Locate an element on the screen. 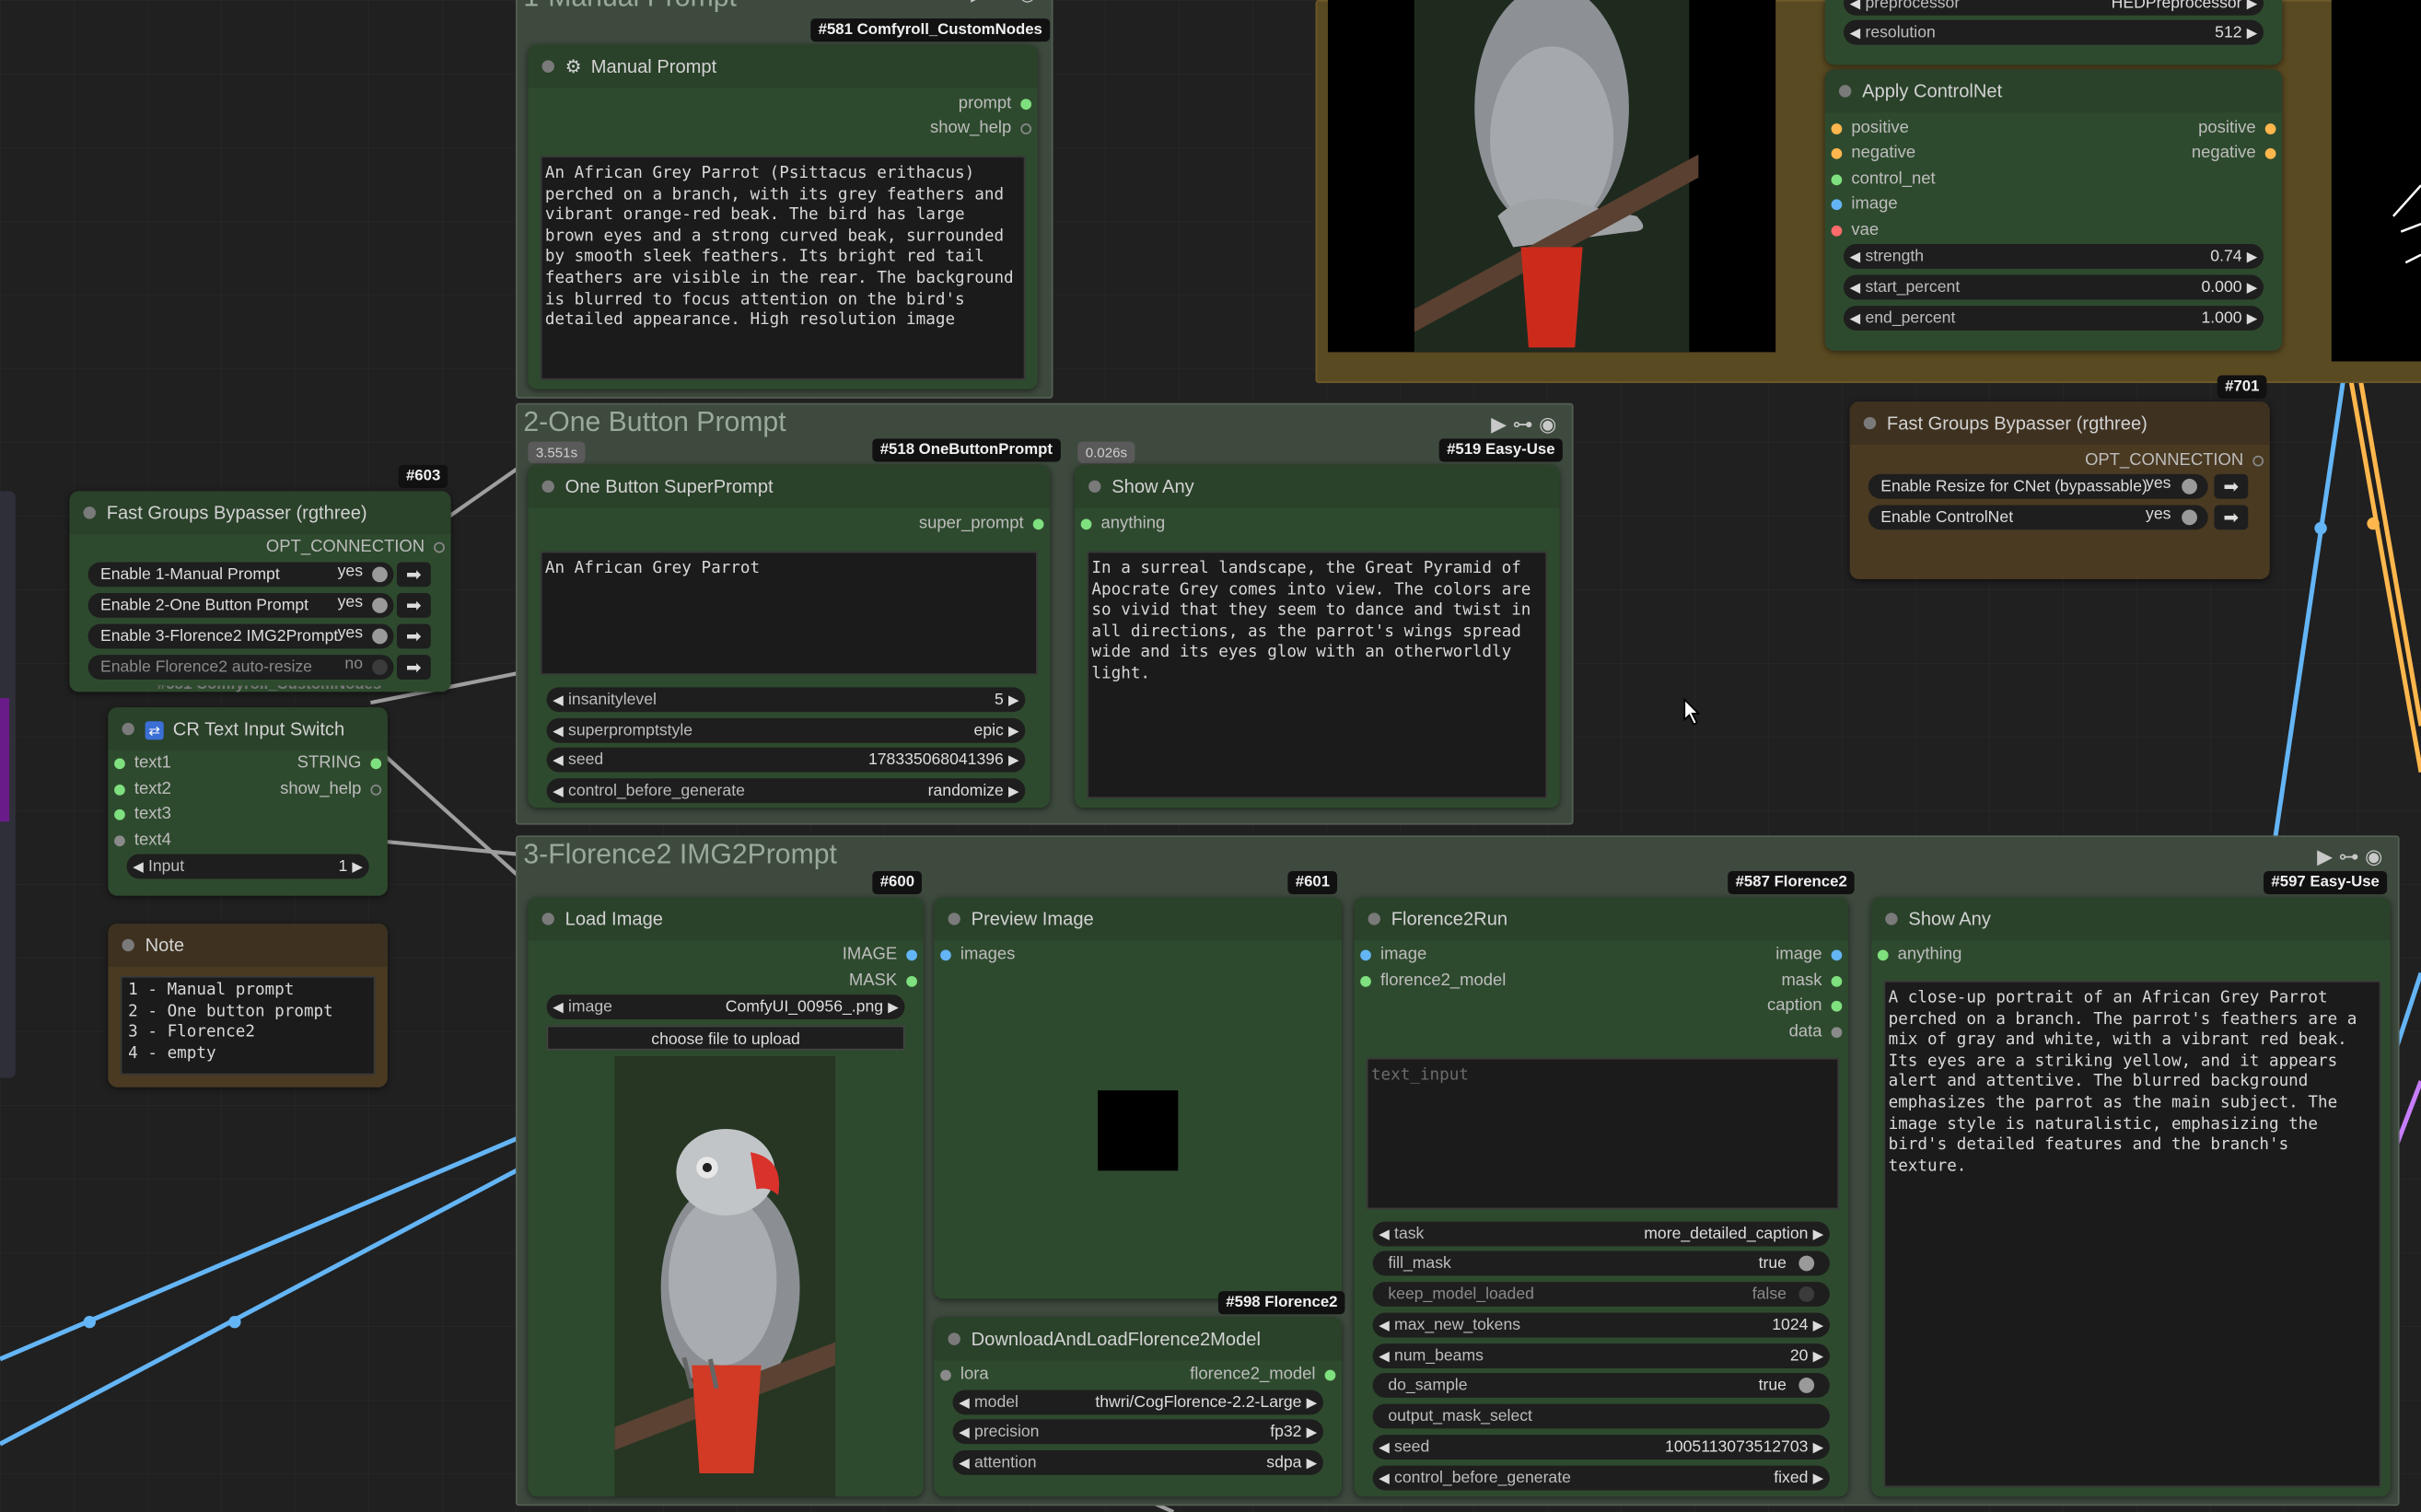 The height and width of the screenshot is (1512, 2421). input-text3: text3 is located at coordinates (142, 813).